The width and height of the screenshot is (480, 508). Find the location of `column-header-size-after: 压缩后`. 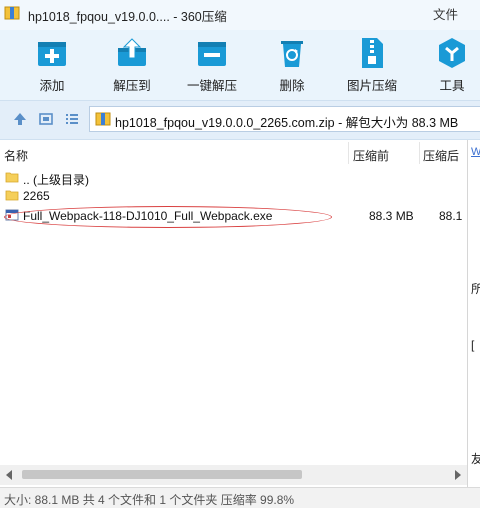

column-header-size-after: 压缩后 is located at coordinates (441, 155).